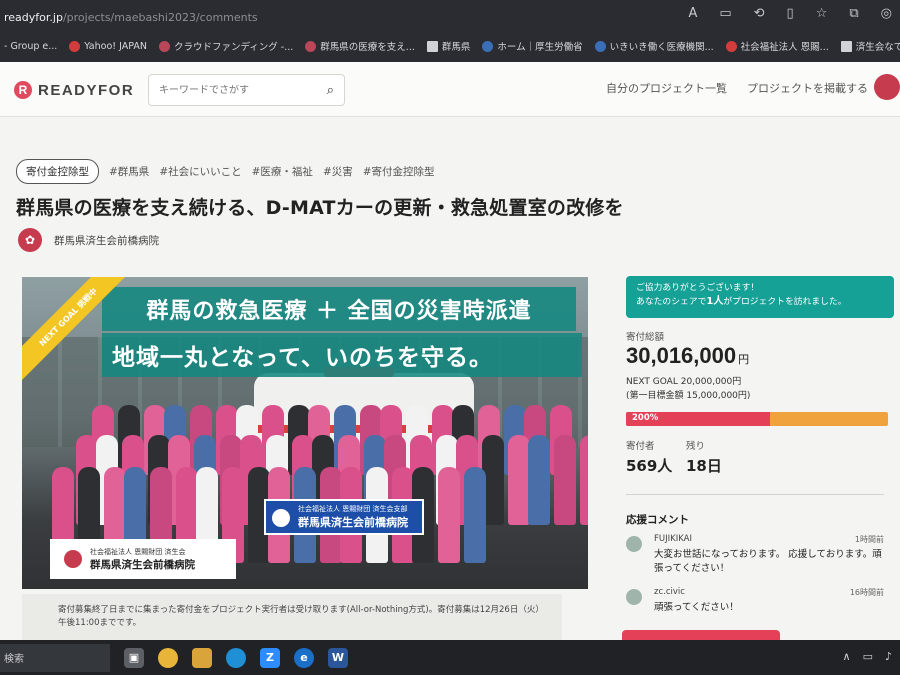 The height and width of the screenshot is (675, 900). I want to click on comment-text: 大変お世話になっております。 応援しております。頑張ってください！, so click(768, 562).